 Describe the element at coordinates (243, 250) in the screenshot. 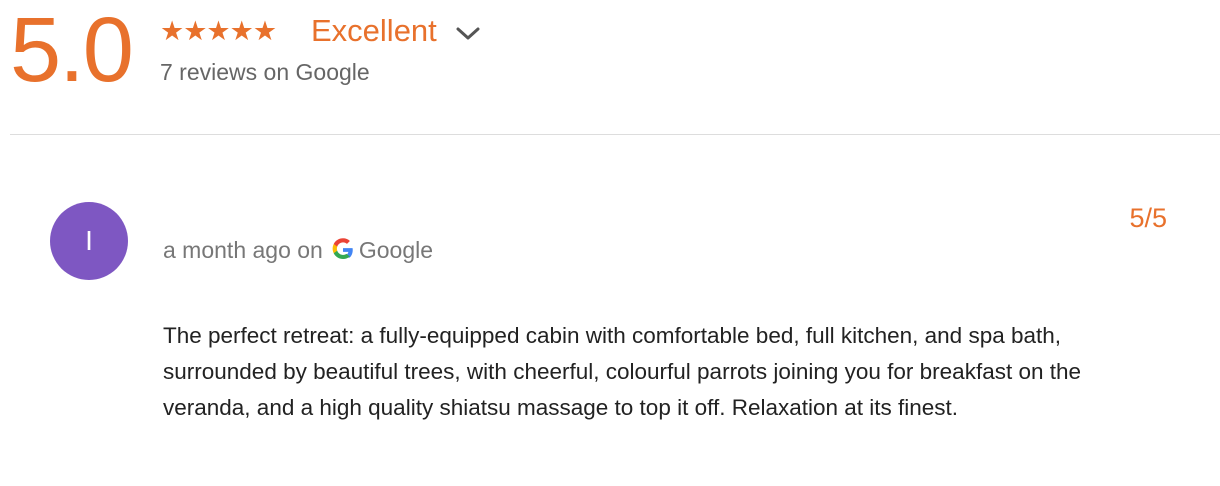

I see `review-time: a month ago on` at that location.